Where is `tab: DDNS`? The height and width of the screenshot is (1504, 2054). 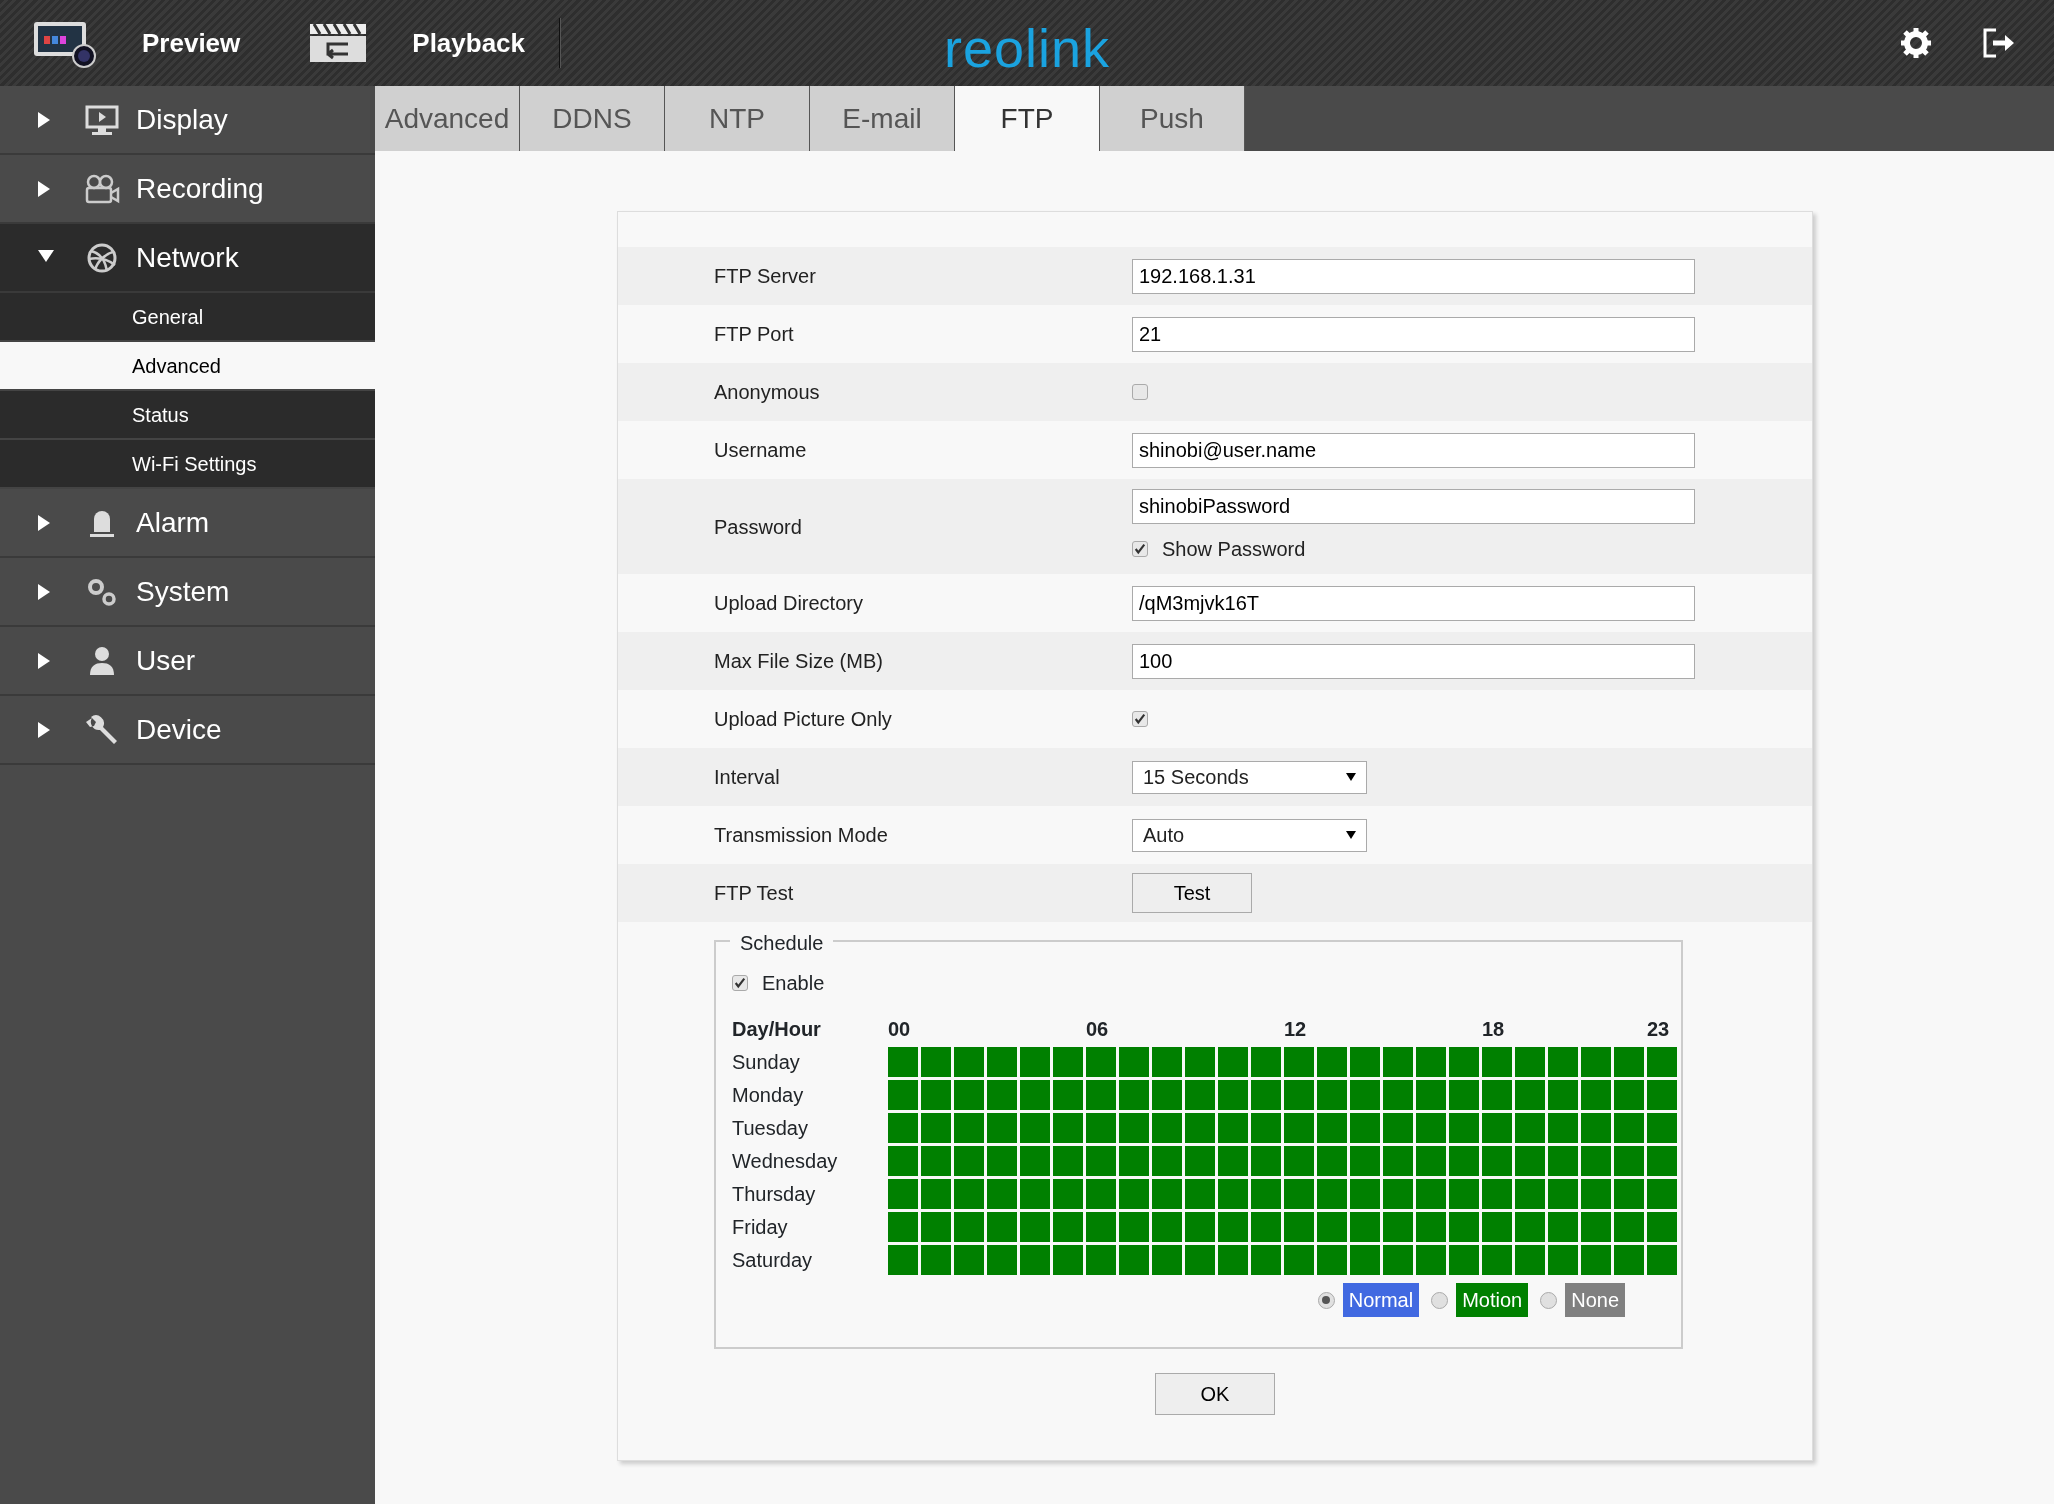
tab: DDNS is located at coordinates (592, 118).